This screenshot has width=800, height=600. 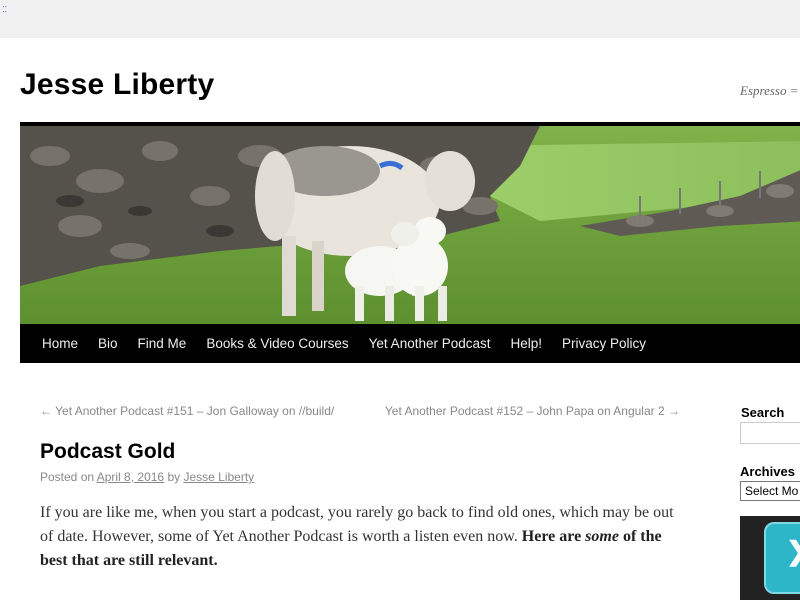 I want to click on bold-part-1: Here are, so click(x=551, y=536).